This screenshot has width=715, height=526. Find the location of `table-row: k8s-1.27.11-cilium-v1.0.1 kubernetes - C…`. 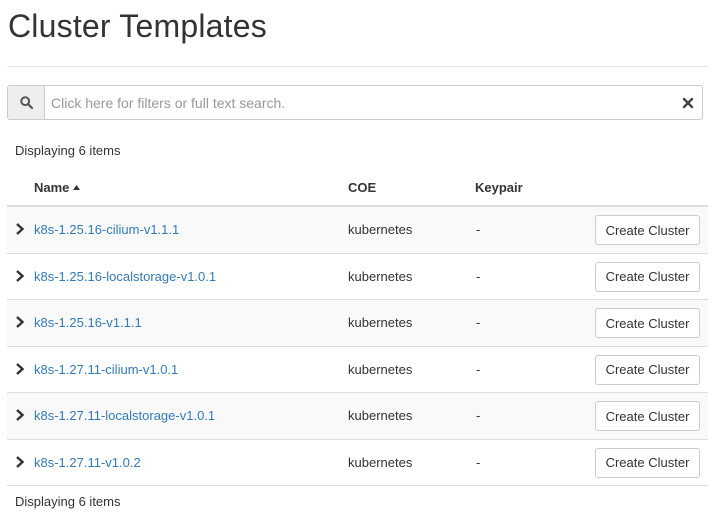

table-row: k8s-1.27.11-cilium-v1.0.1 kubernetes - C… is located at coordinates (357, 370).